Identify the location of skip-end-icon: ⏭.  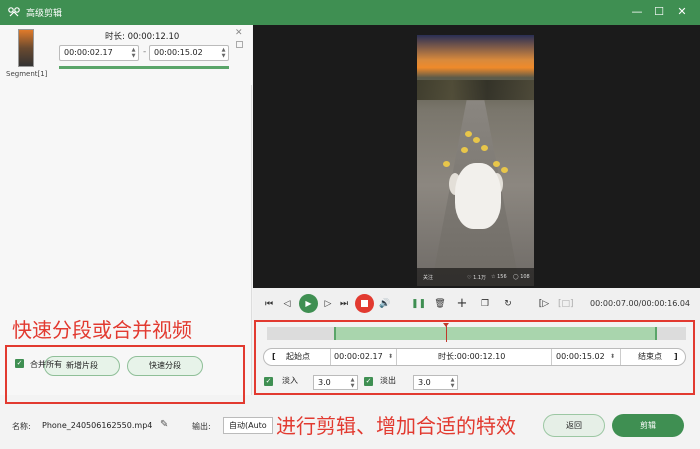
(344, 304).